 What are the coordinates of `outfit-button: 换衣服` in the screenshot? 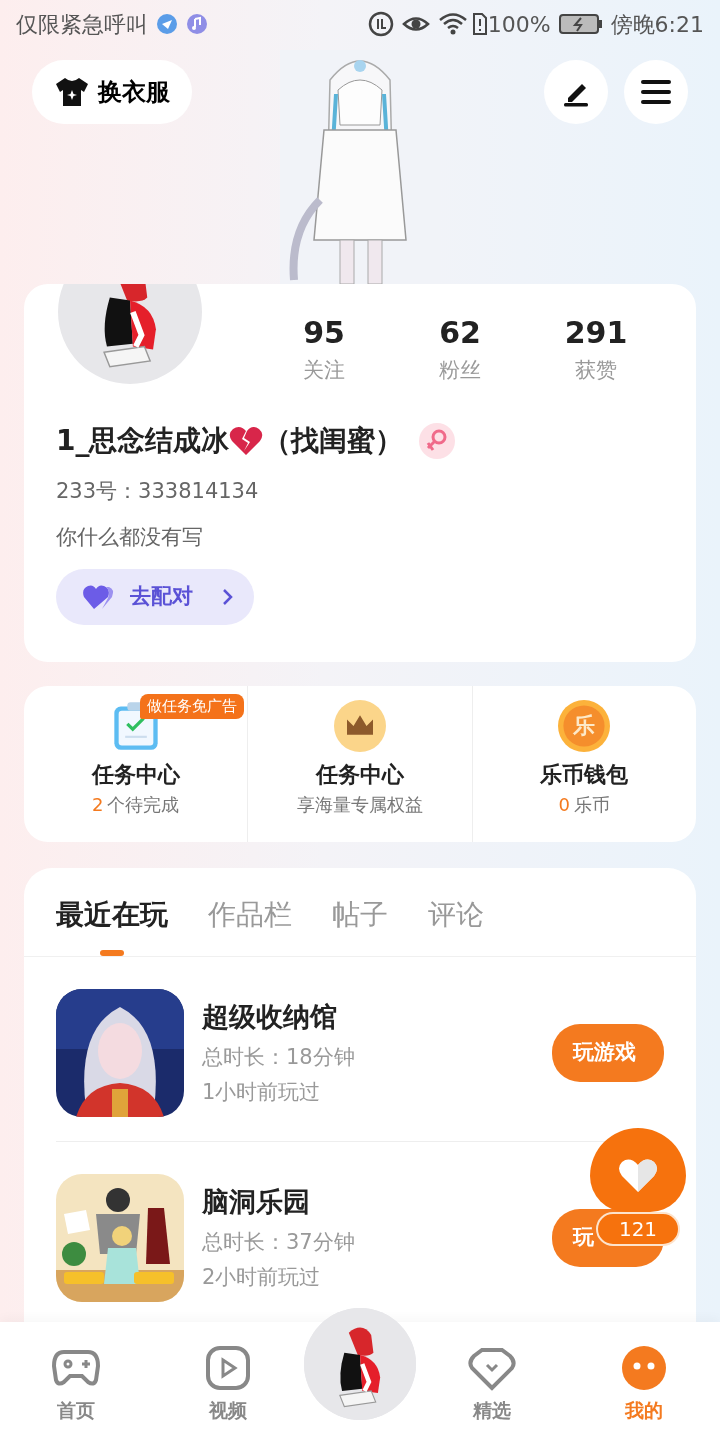 It's located at (112, 92).